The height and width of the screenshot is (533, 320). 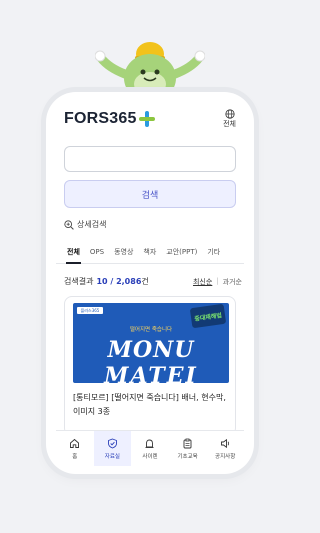 I want to click on nav-siren-label: 사이렌, so click(x=150, y=456).